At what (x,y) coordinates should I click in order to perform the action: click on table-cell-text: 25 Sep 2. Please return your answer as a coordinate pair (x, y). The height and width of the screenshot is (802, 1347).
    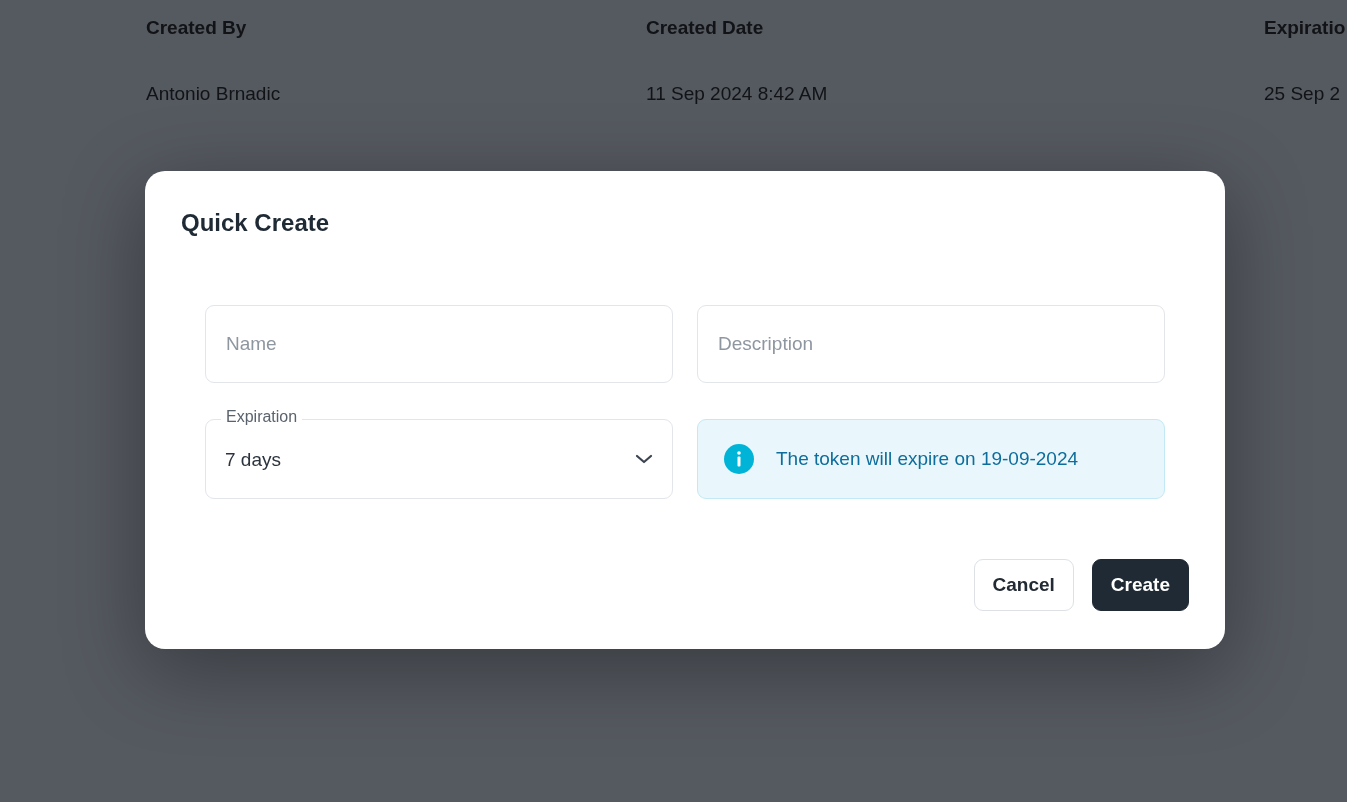
    Looking at the image, I should click on (1303, 94).